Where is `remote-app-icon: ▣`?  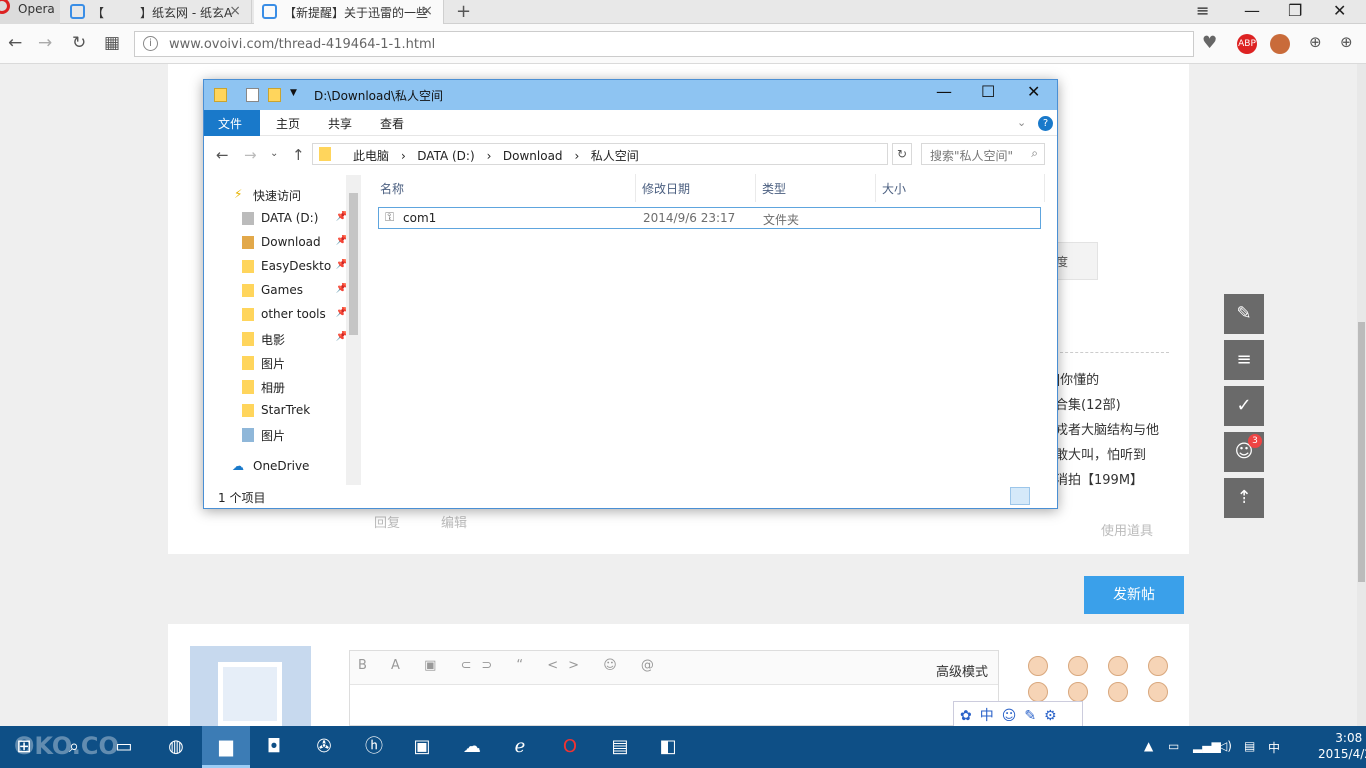
remote-app-icon: ▣ is located at coordinates (422, 747).